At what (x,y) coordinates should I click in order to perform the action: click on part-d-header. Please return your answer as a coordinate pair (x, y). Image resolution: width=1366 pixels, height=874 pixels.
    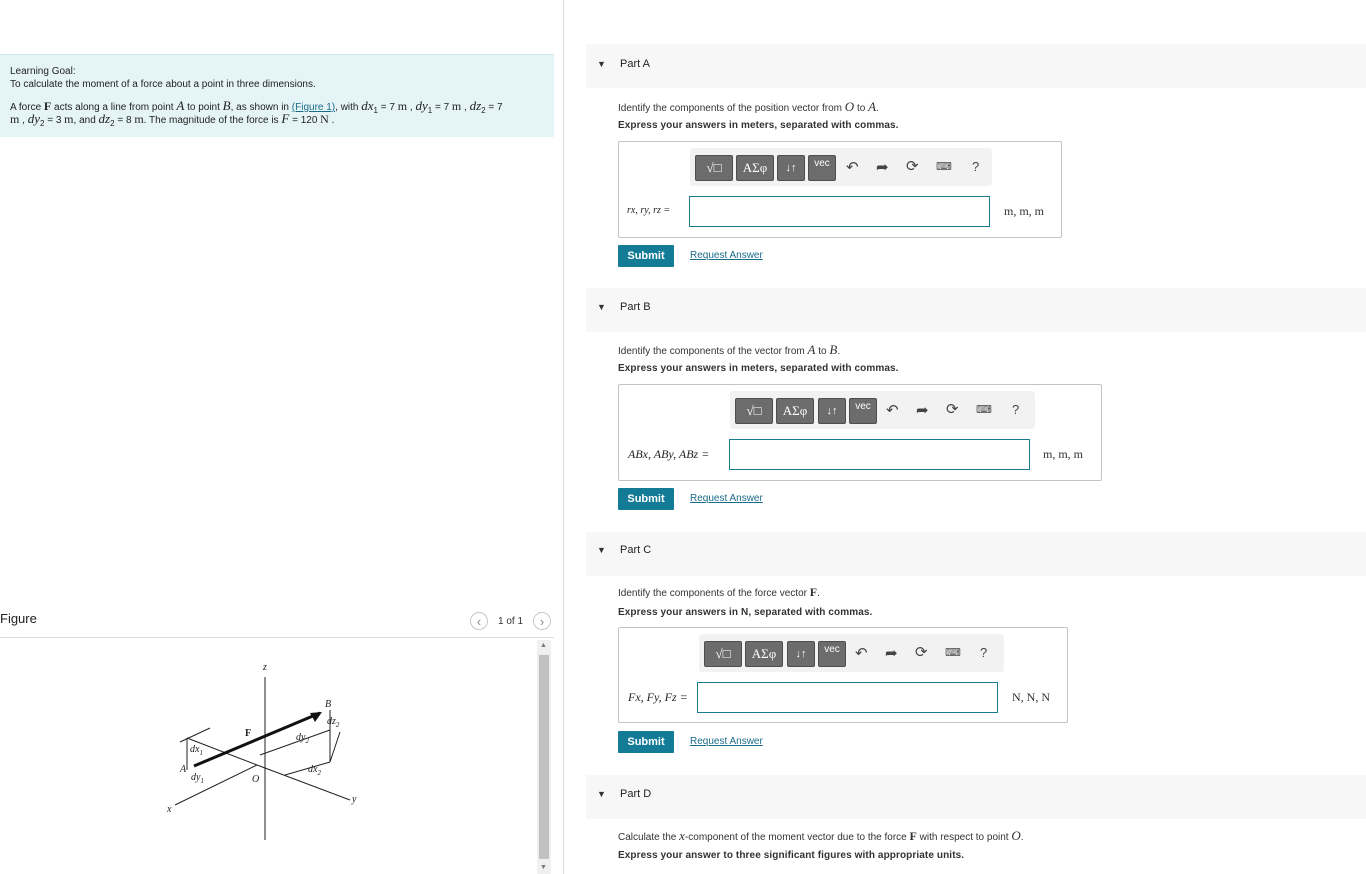
    Looking at the image, I should click on (976, 797).